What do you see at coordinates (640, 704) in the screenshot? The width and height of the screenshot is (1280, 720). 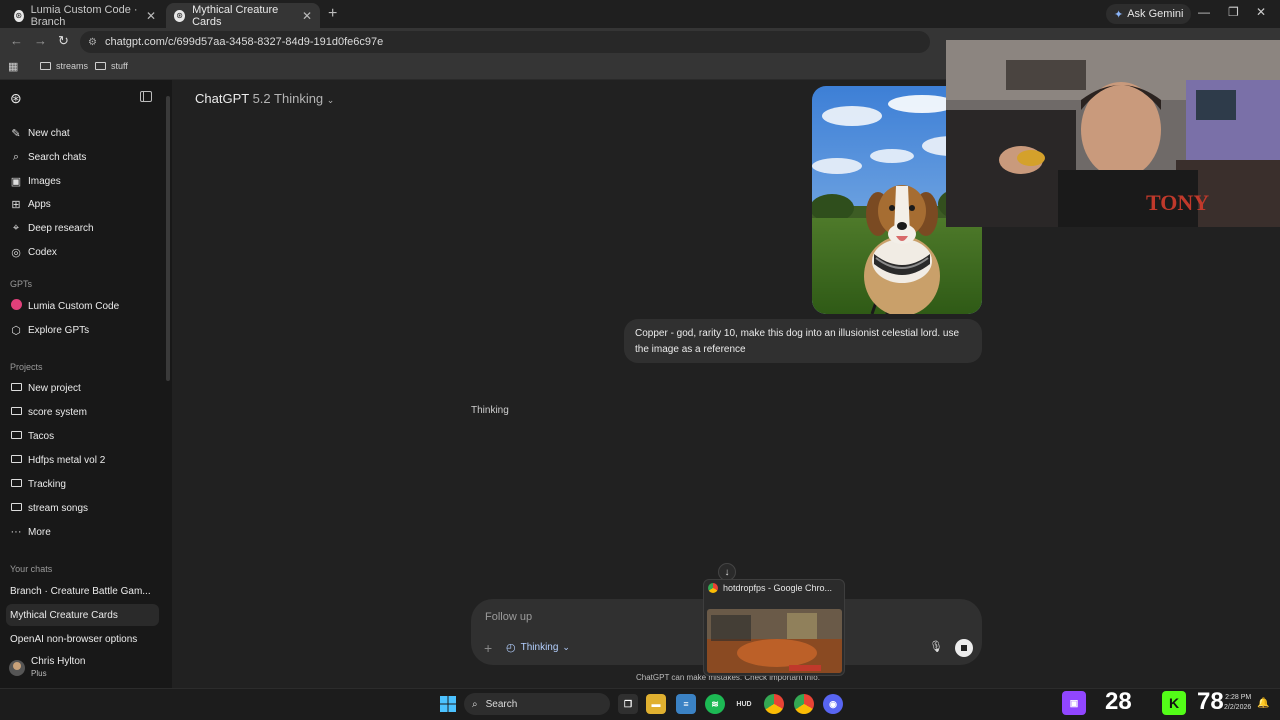 I see `taskbar` at bounding box center [640, 704].